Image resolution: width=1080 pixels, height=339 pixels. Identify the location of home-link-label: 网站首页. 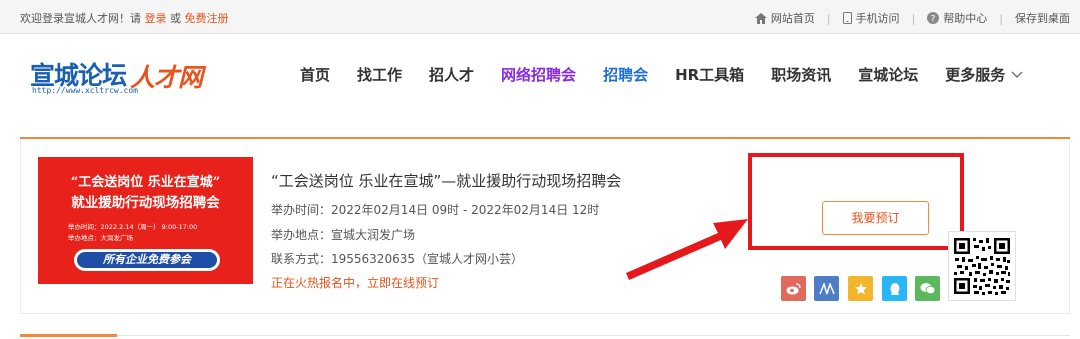
(792, 18).